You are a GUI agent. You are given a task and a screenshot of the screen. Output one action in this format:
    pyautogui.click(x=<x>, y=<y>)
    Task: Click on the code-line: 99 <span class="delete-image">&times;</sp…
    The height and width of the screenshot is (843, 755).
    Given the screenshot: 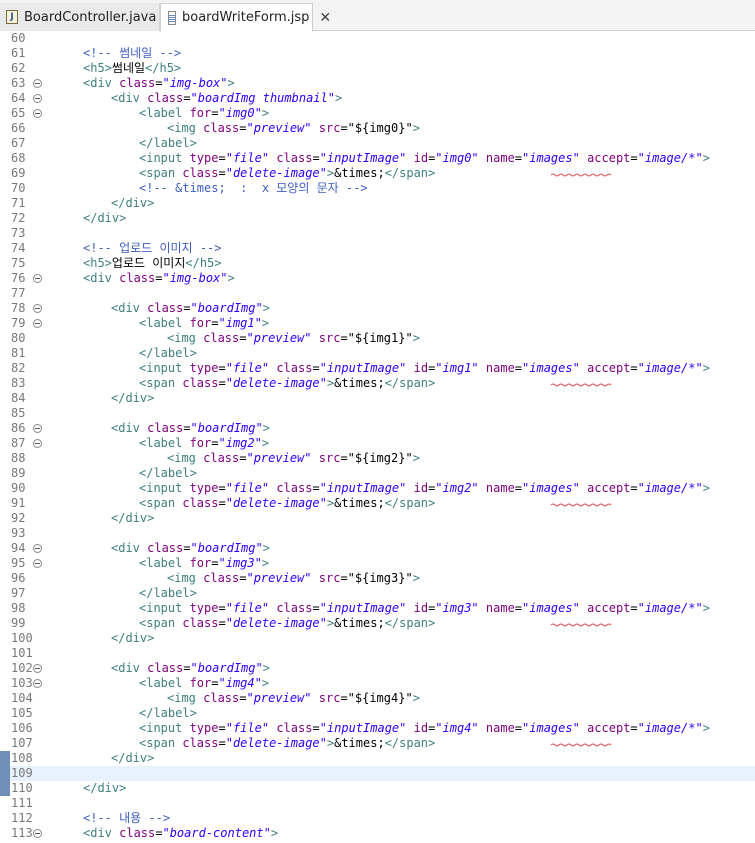 What is the action you would take?
    pyautogui.click(x=377, y=623)
    